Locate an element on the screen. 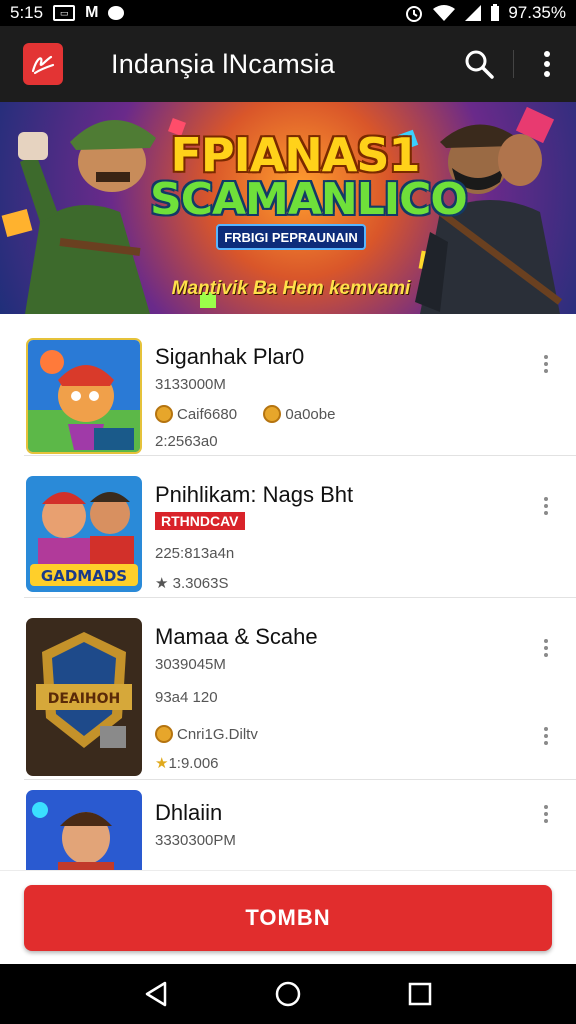 This screenshot has width=576, height=1024. home-icon is located at coordinates (288, 994).